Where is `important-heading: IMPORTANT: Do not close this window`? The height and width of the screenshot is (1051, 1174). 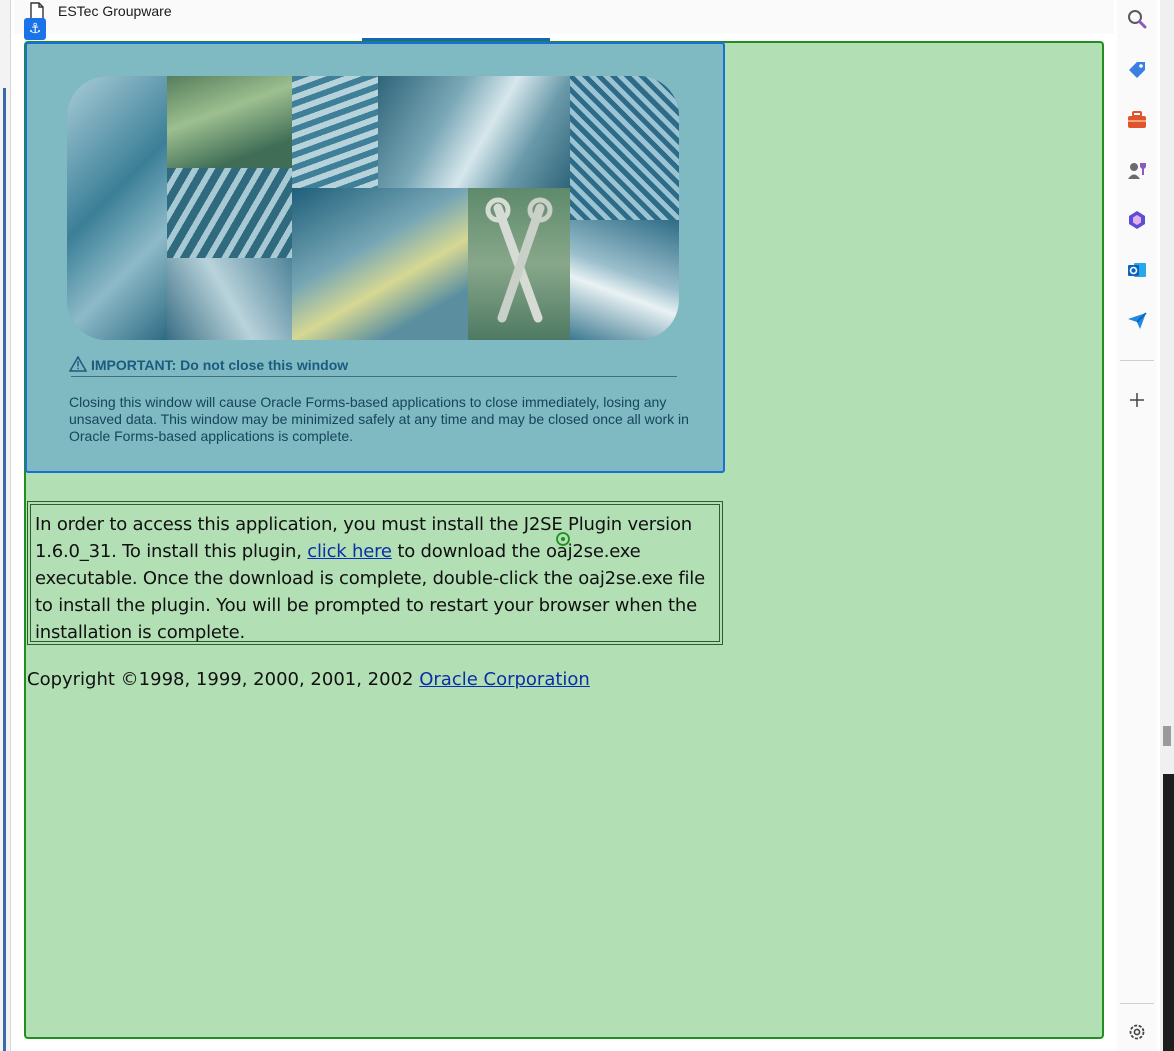
important-heading: IMPORTANT: Do not close this window is located at coordinates (208, 364).